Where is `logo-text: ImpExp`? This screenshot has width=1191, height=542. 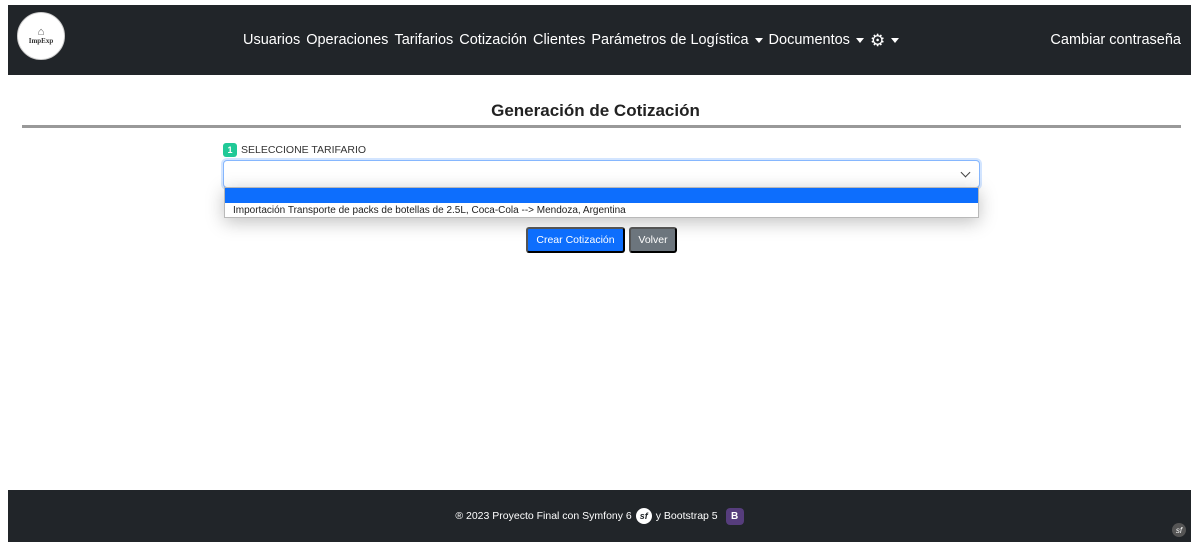 logo-text: ImpExp is located at coordinates (41, 40).